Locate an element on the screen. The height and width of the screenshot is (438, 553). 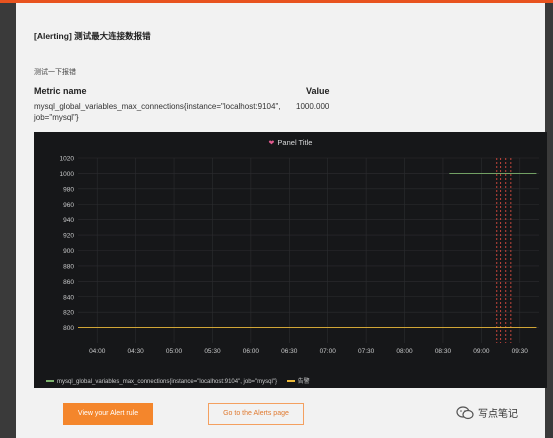
x-tick-label: 06:30 is located at coordinates (289, 351).